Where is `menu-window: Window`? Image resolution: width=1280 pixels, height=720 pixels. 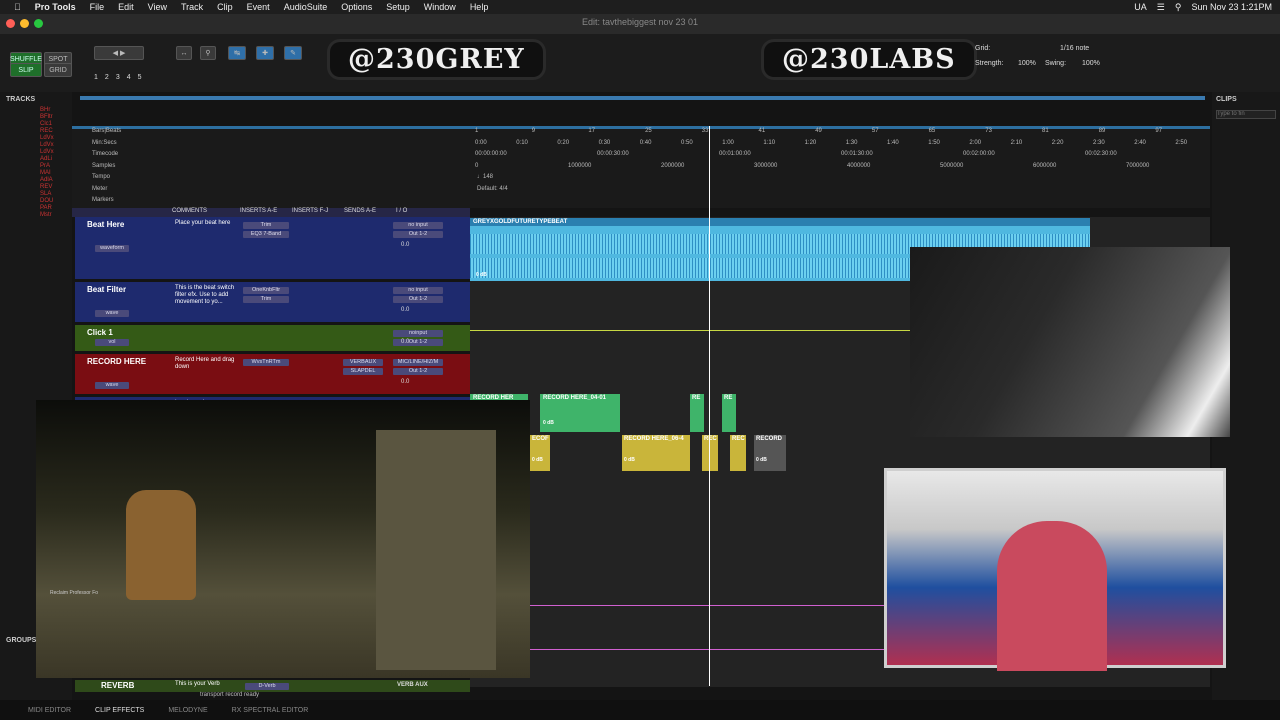
menu-window: Window is located at coordinates (440, 7).